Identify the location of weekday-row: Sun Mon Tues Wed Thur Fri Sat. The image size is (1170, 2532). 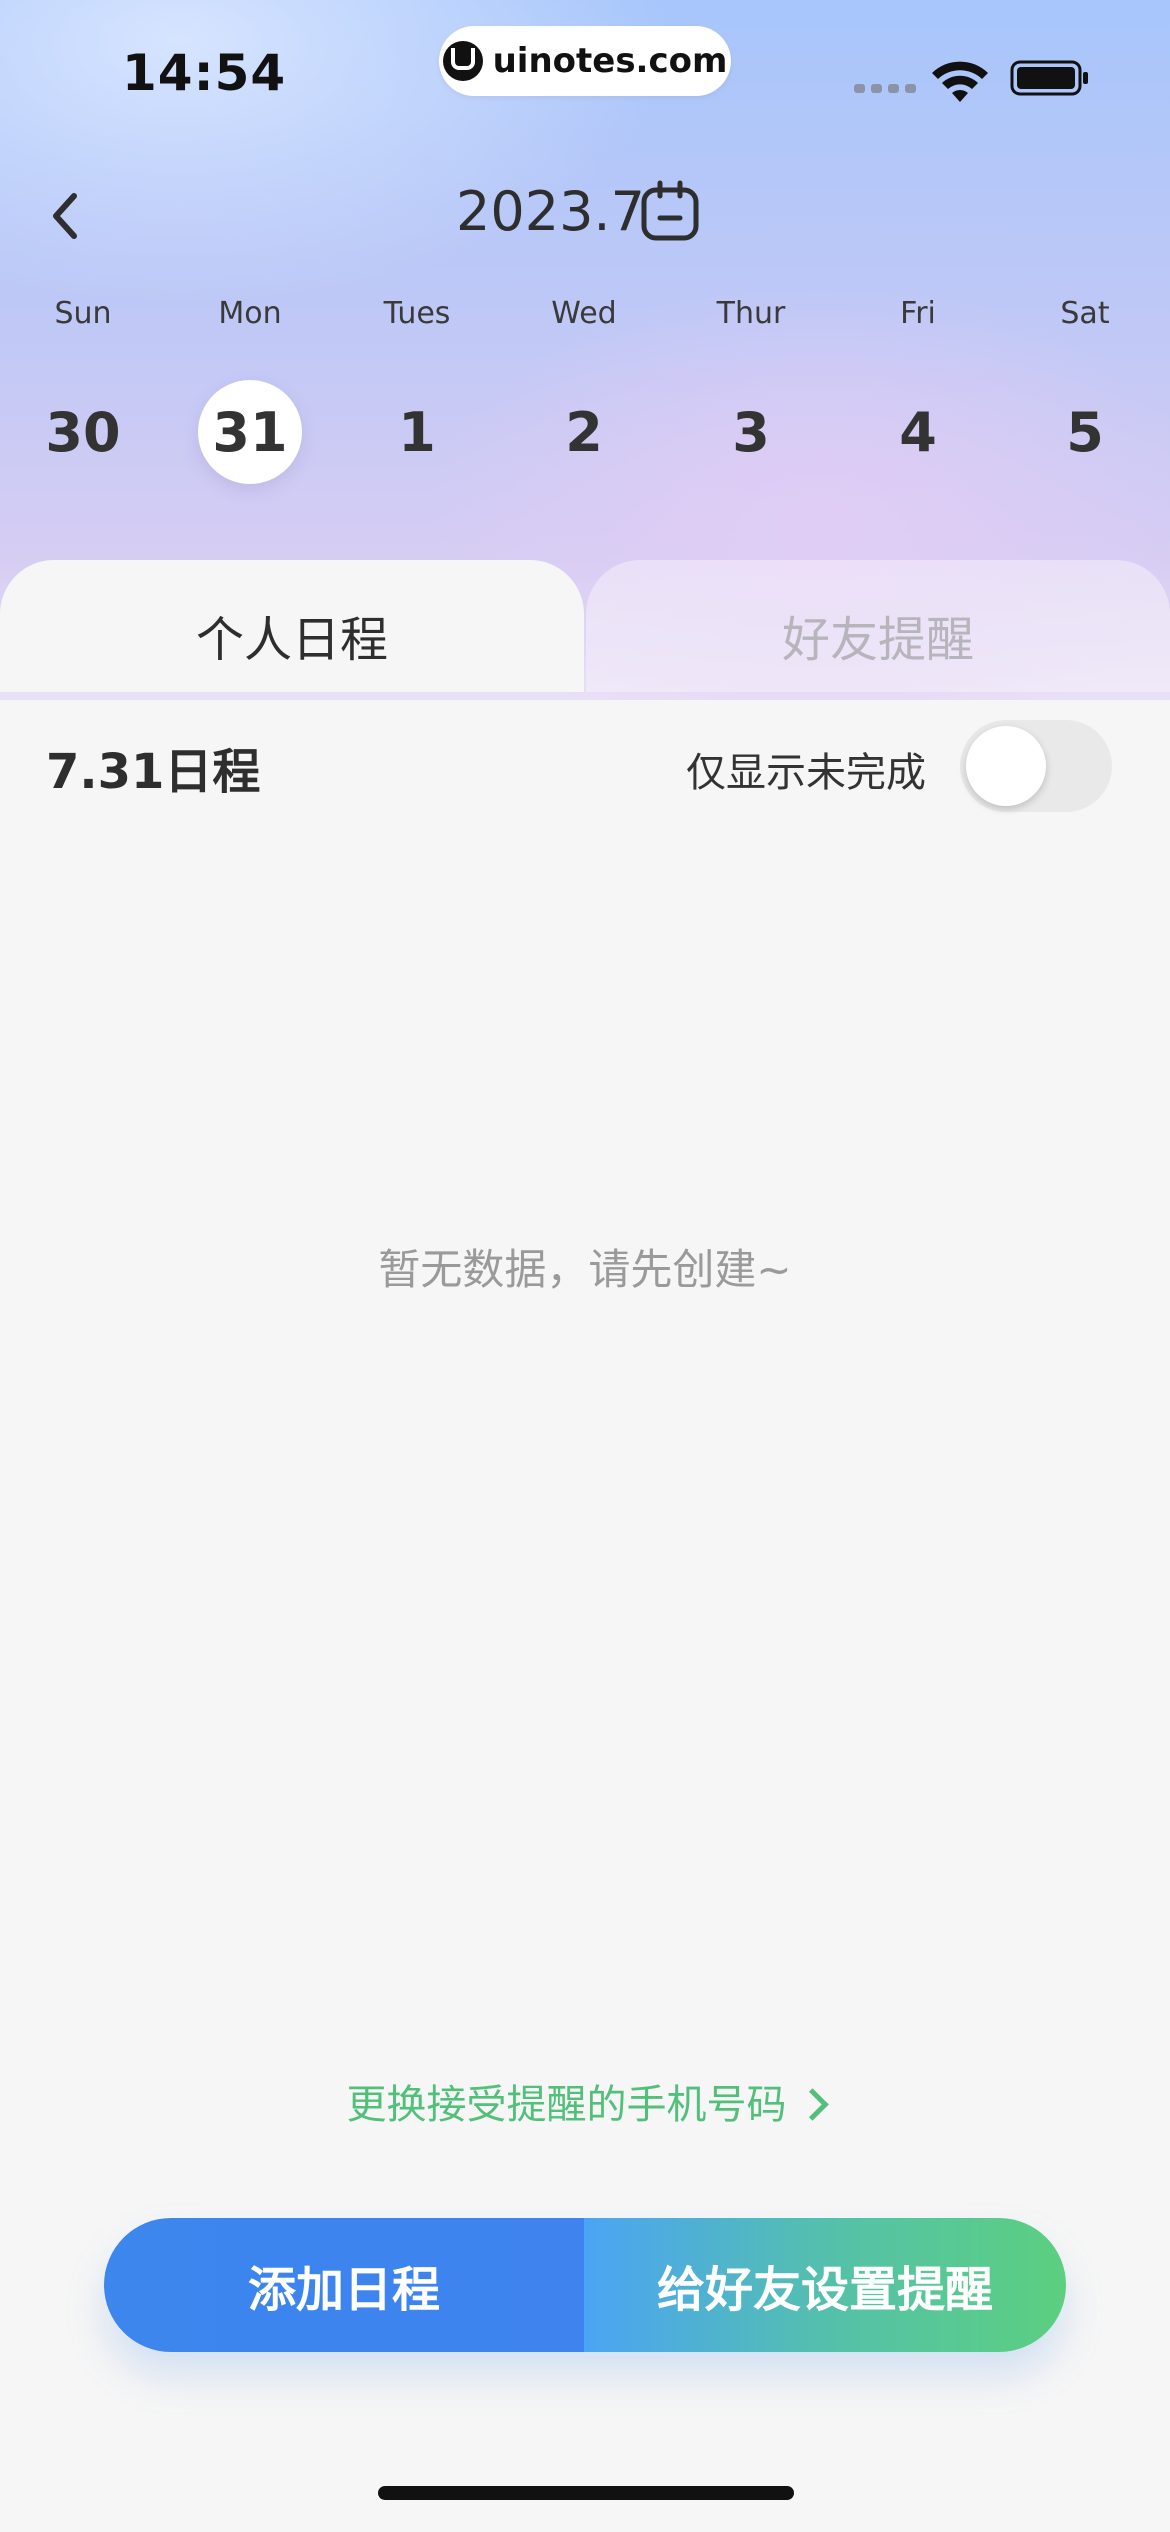
(585, 316).